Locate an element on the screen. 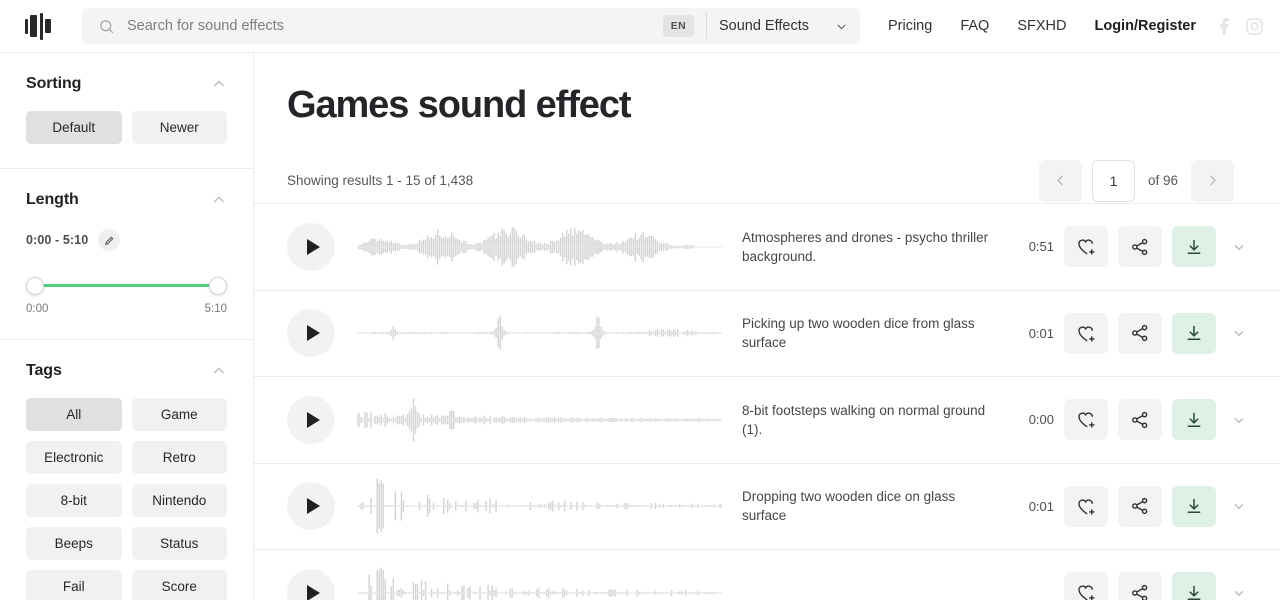 The width and height of the screenshot is (1280, 600). sort-option-default: Default is located at coordinates (74, 127).